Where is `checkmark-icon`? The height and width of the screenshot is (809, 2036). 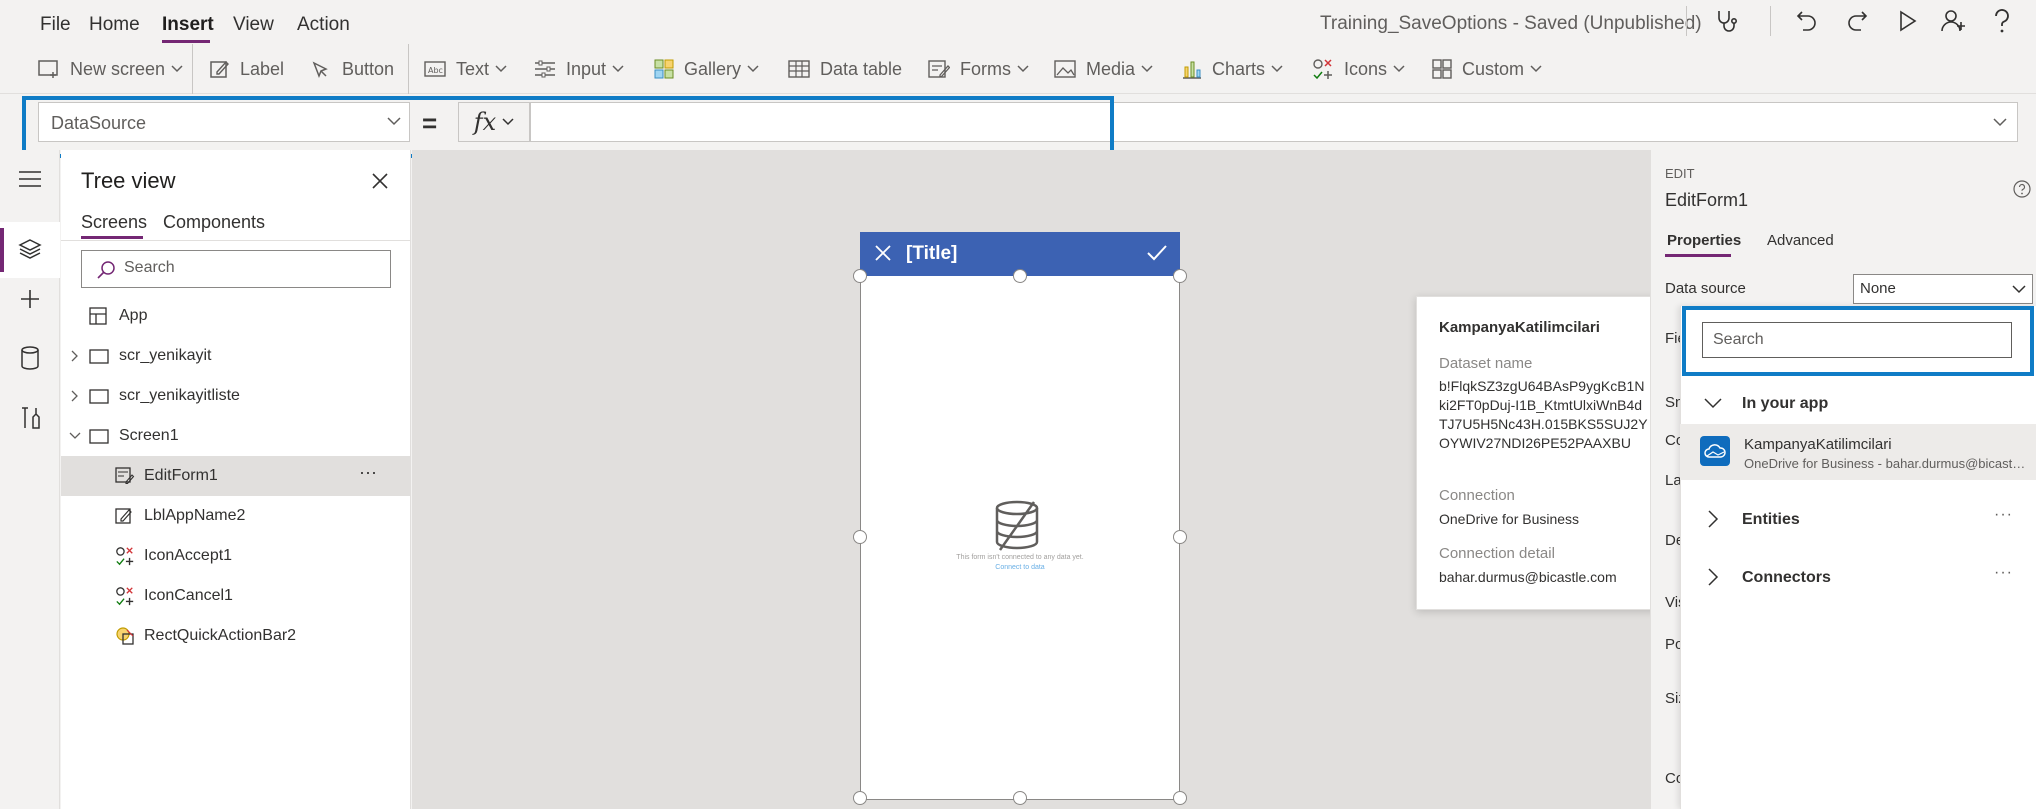 checkmark-icon is located at coordinates (1157, 253).